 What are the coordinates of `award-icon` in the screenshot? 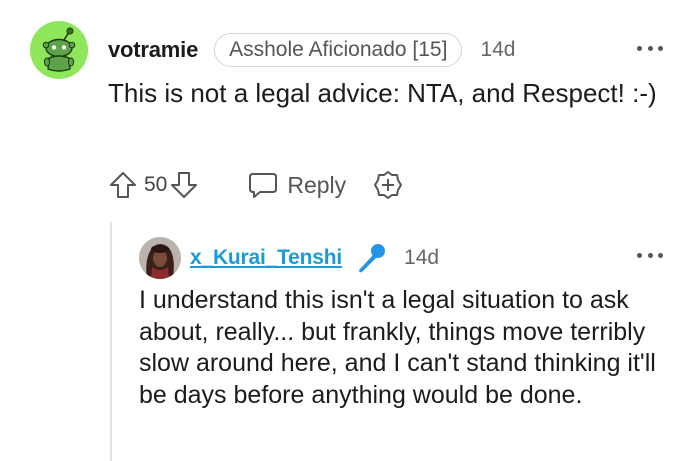 It's located at (388, 185).